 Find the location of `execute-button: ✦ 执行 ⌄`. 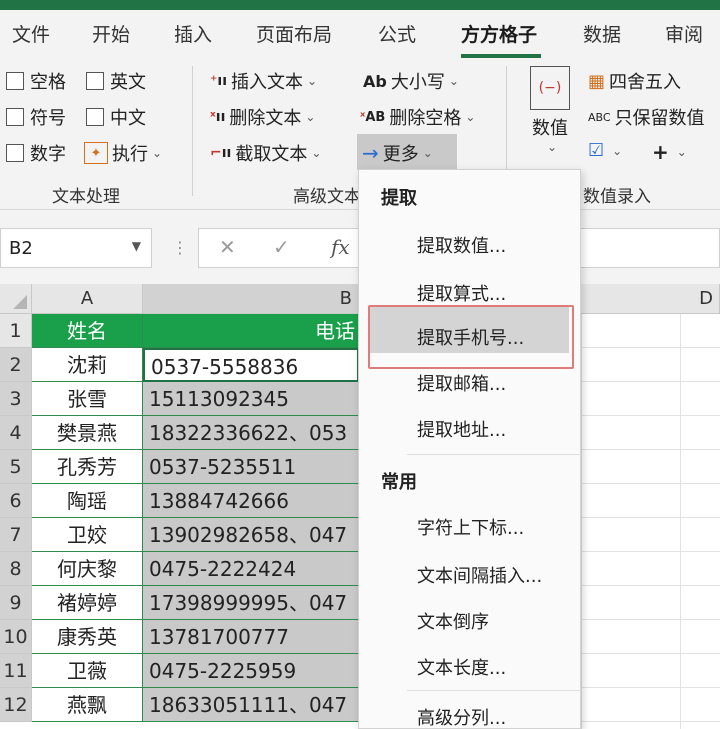

execute-button: ✦ 执行 ⌄ is located at coordinates (123, 153).